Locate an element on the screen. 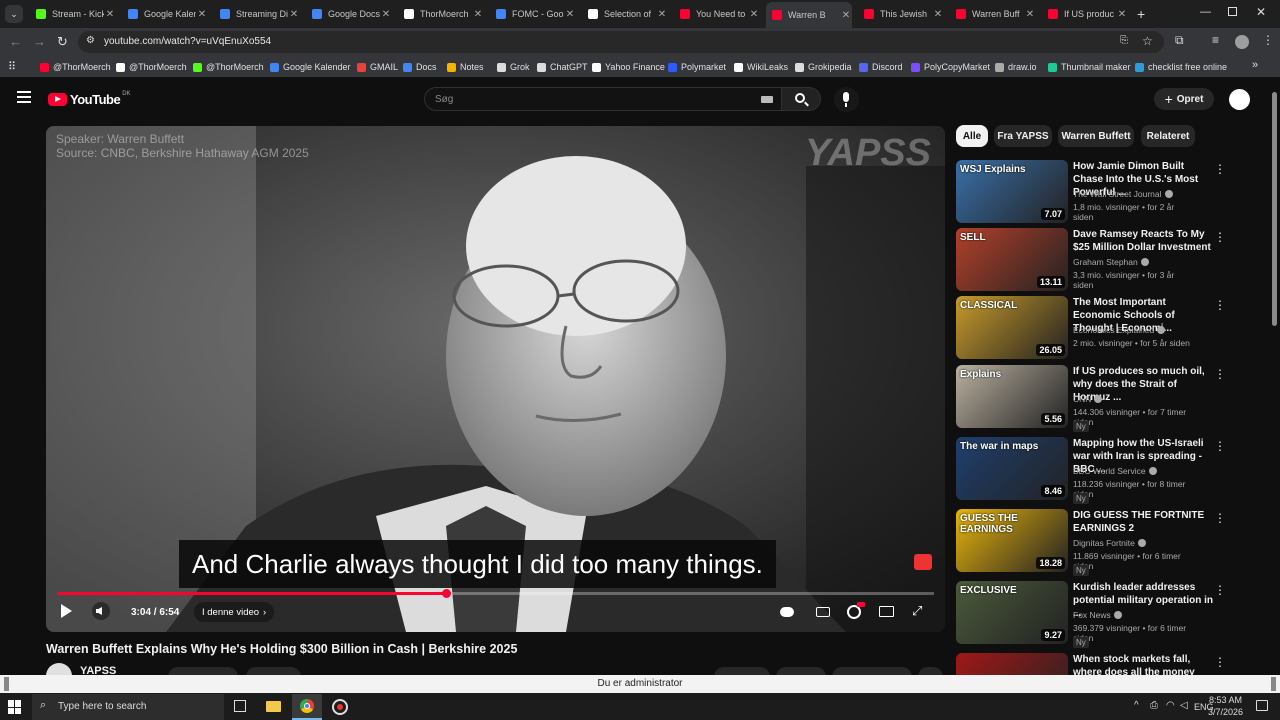 The image size is (1280, 720). recommended-channel: Dignitas Fortnite is located at coordinates (1109, 543).